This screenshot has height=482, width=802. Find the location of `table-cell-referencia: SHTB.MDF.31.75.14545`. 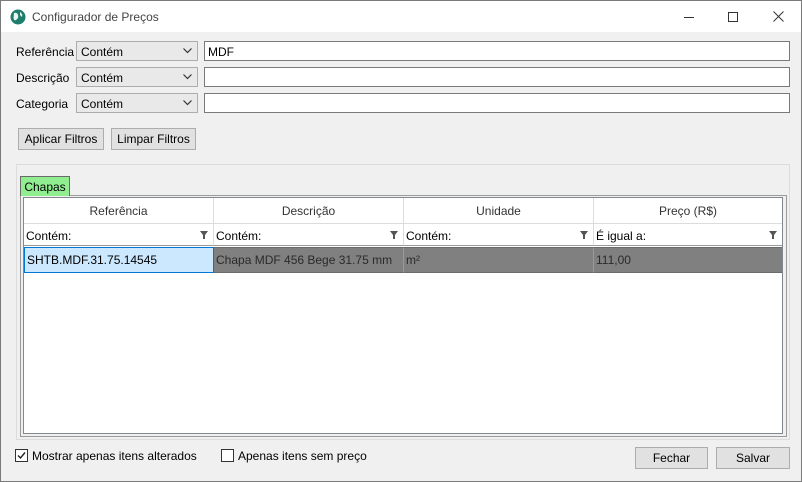

table-cell-referencia: SHTB.MDF.31.75.14545 is located at coordinates (119, 260).